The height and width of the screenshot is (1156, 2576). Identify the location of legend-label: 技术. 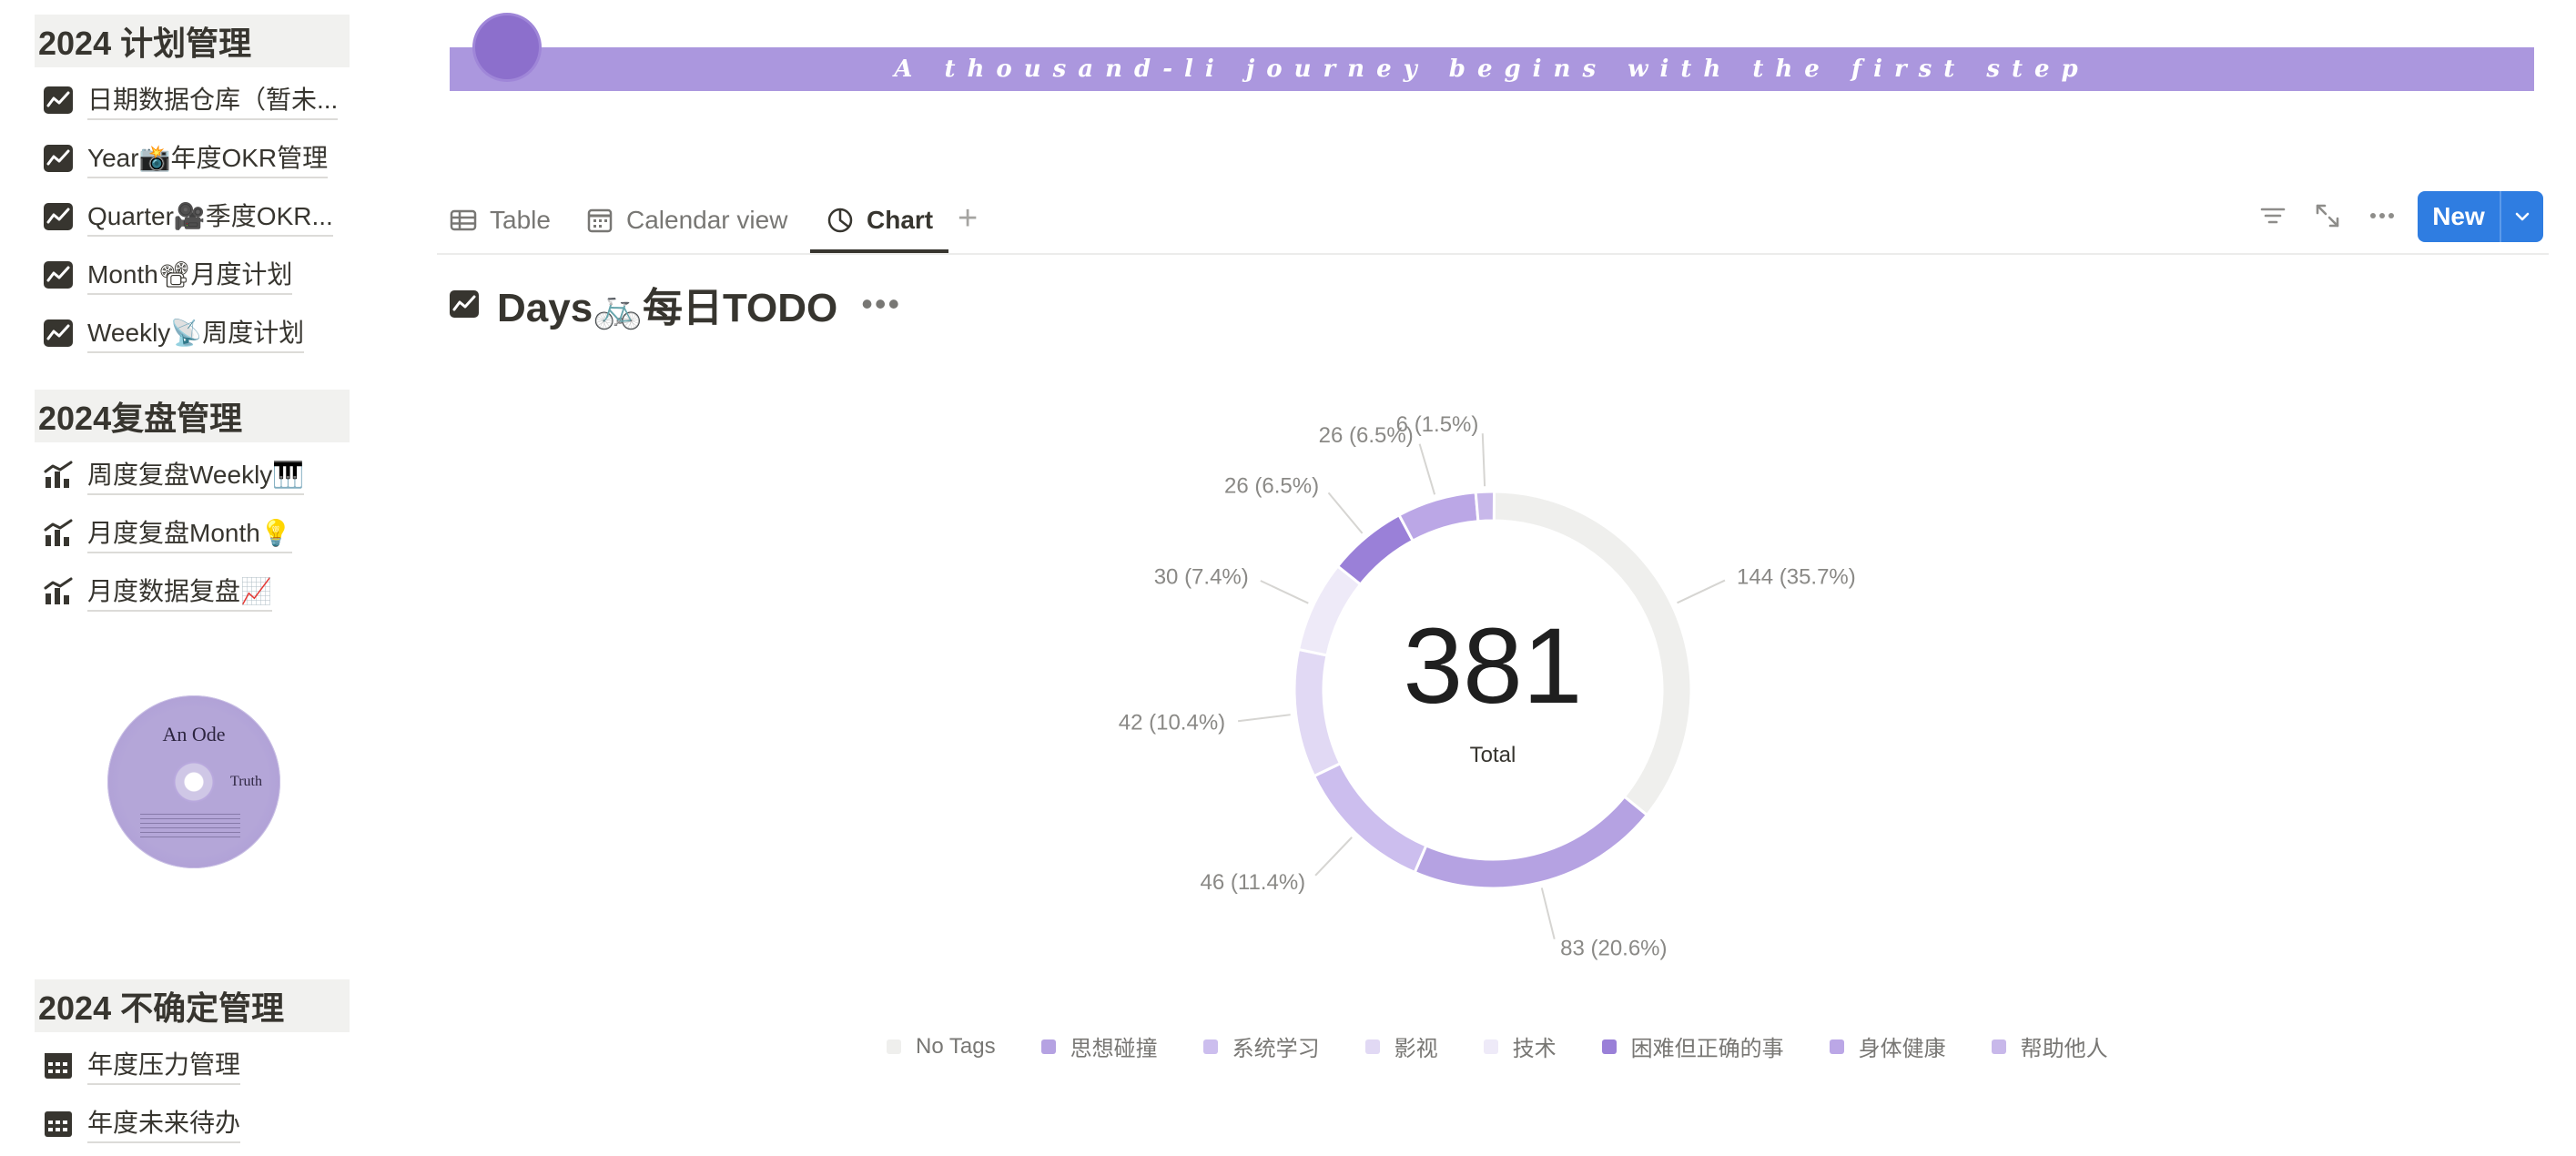
(1534, 1049).